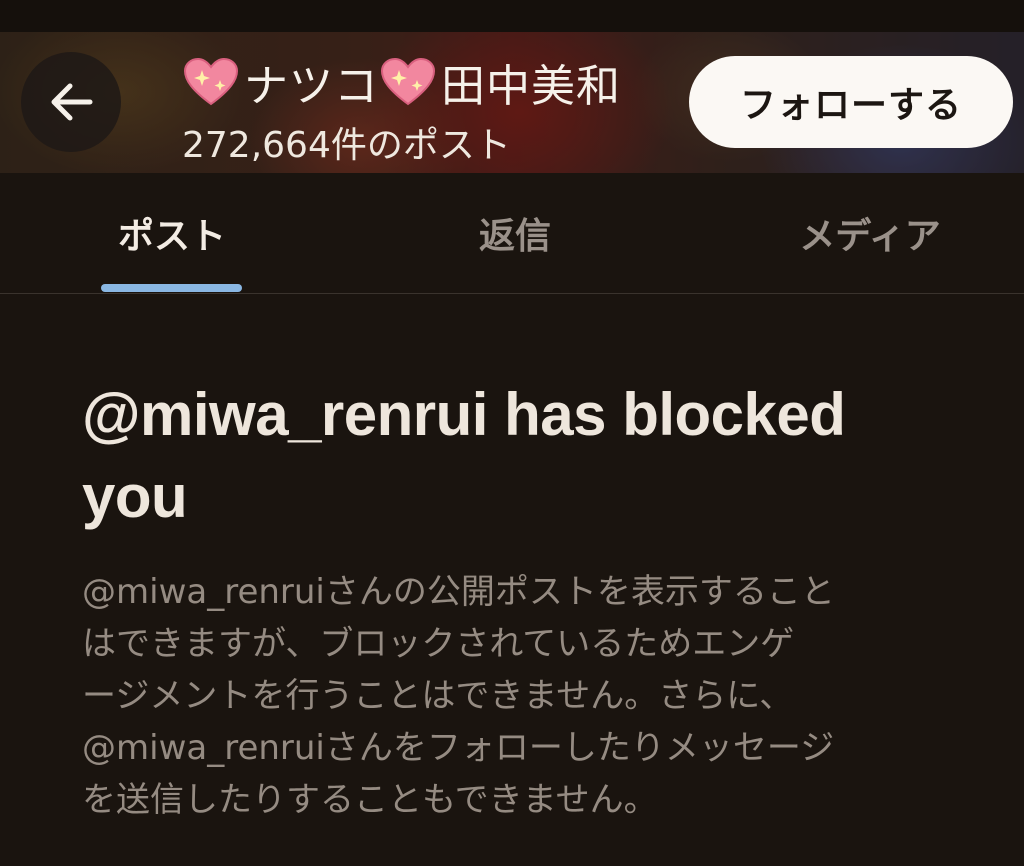 Image resolution: width=1024 pixels, height=866 pixels. Describe the element at coordinates (512, 16) in the screenshot. I see `status-bar-strip` at that location.